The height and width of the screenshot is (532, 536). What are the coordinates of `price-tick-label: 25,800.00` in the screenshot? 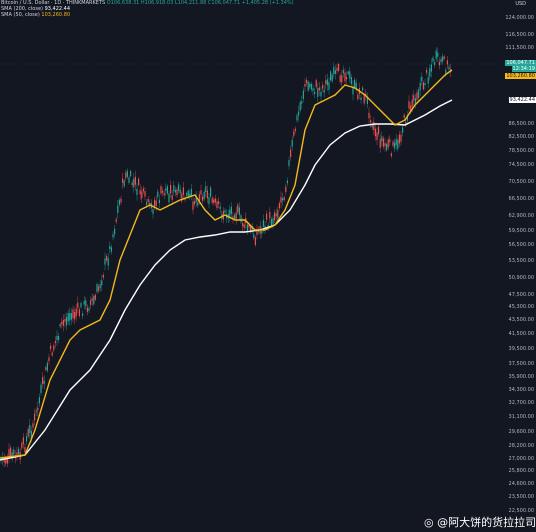 It's located at (521, 471).